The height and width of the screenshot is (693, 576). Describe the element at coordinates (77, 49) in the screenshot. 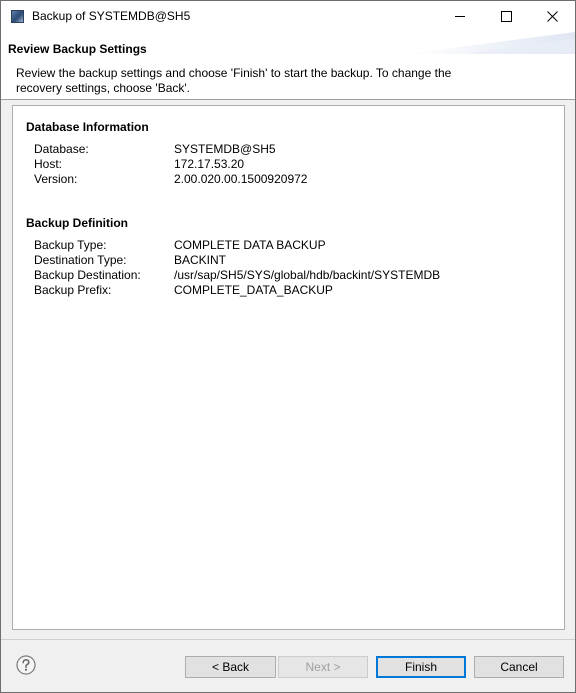

I see `wizard-title: Review Backup Settings` at that location.